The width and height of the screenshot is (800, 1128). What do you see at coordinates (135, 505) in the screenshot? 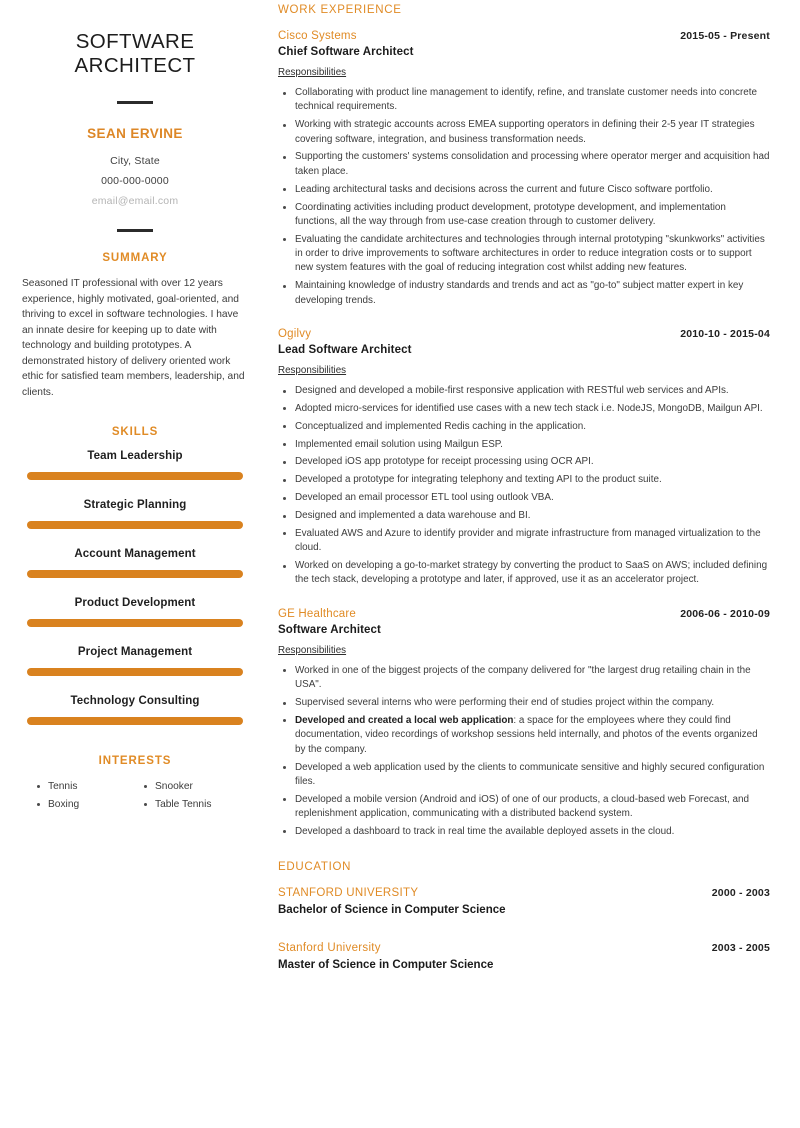
I see `skill-label: Strategic Planning` at bounding box center [135, 505].